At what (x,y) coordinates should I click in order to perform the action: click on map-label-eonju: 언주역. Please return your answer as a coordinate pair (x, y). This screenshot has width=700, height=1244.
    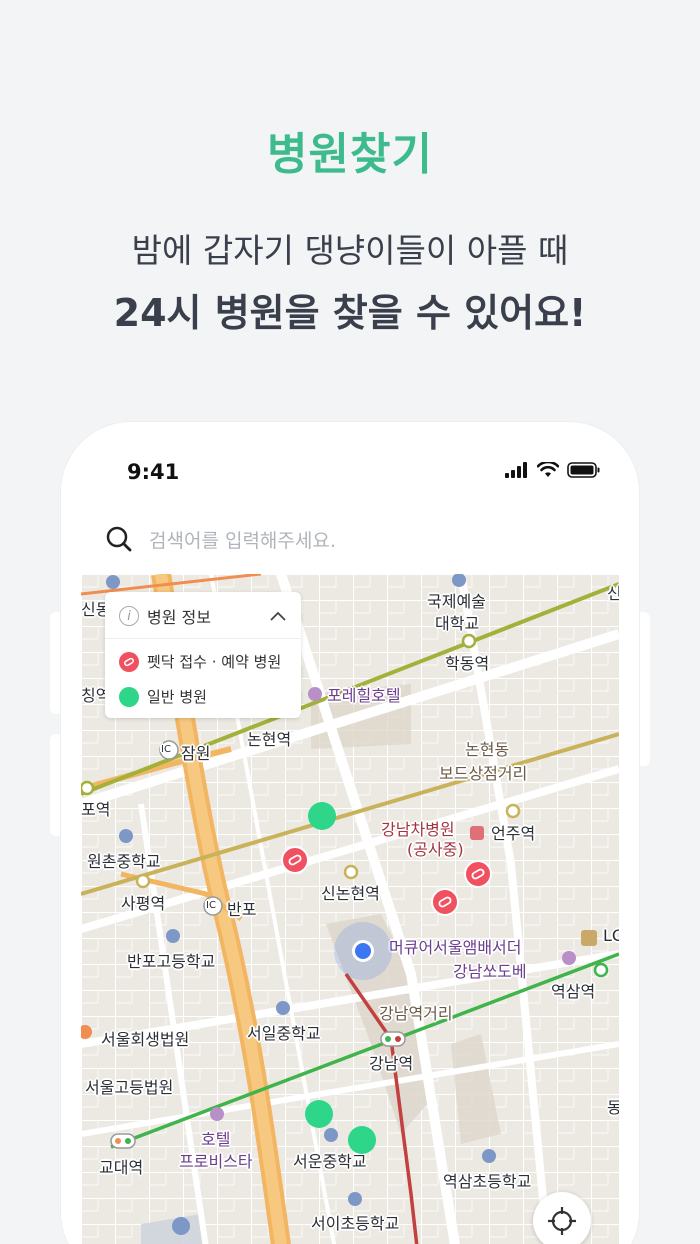
    Looking at the image, I should click on (513, 833).